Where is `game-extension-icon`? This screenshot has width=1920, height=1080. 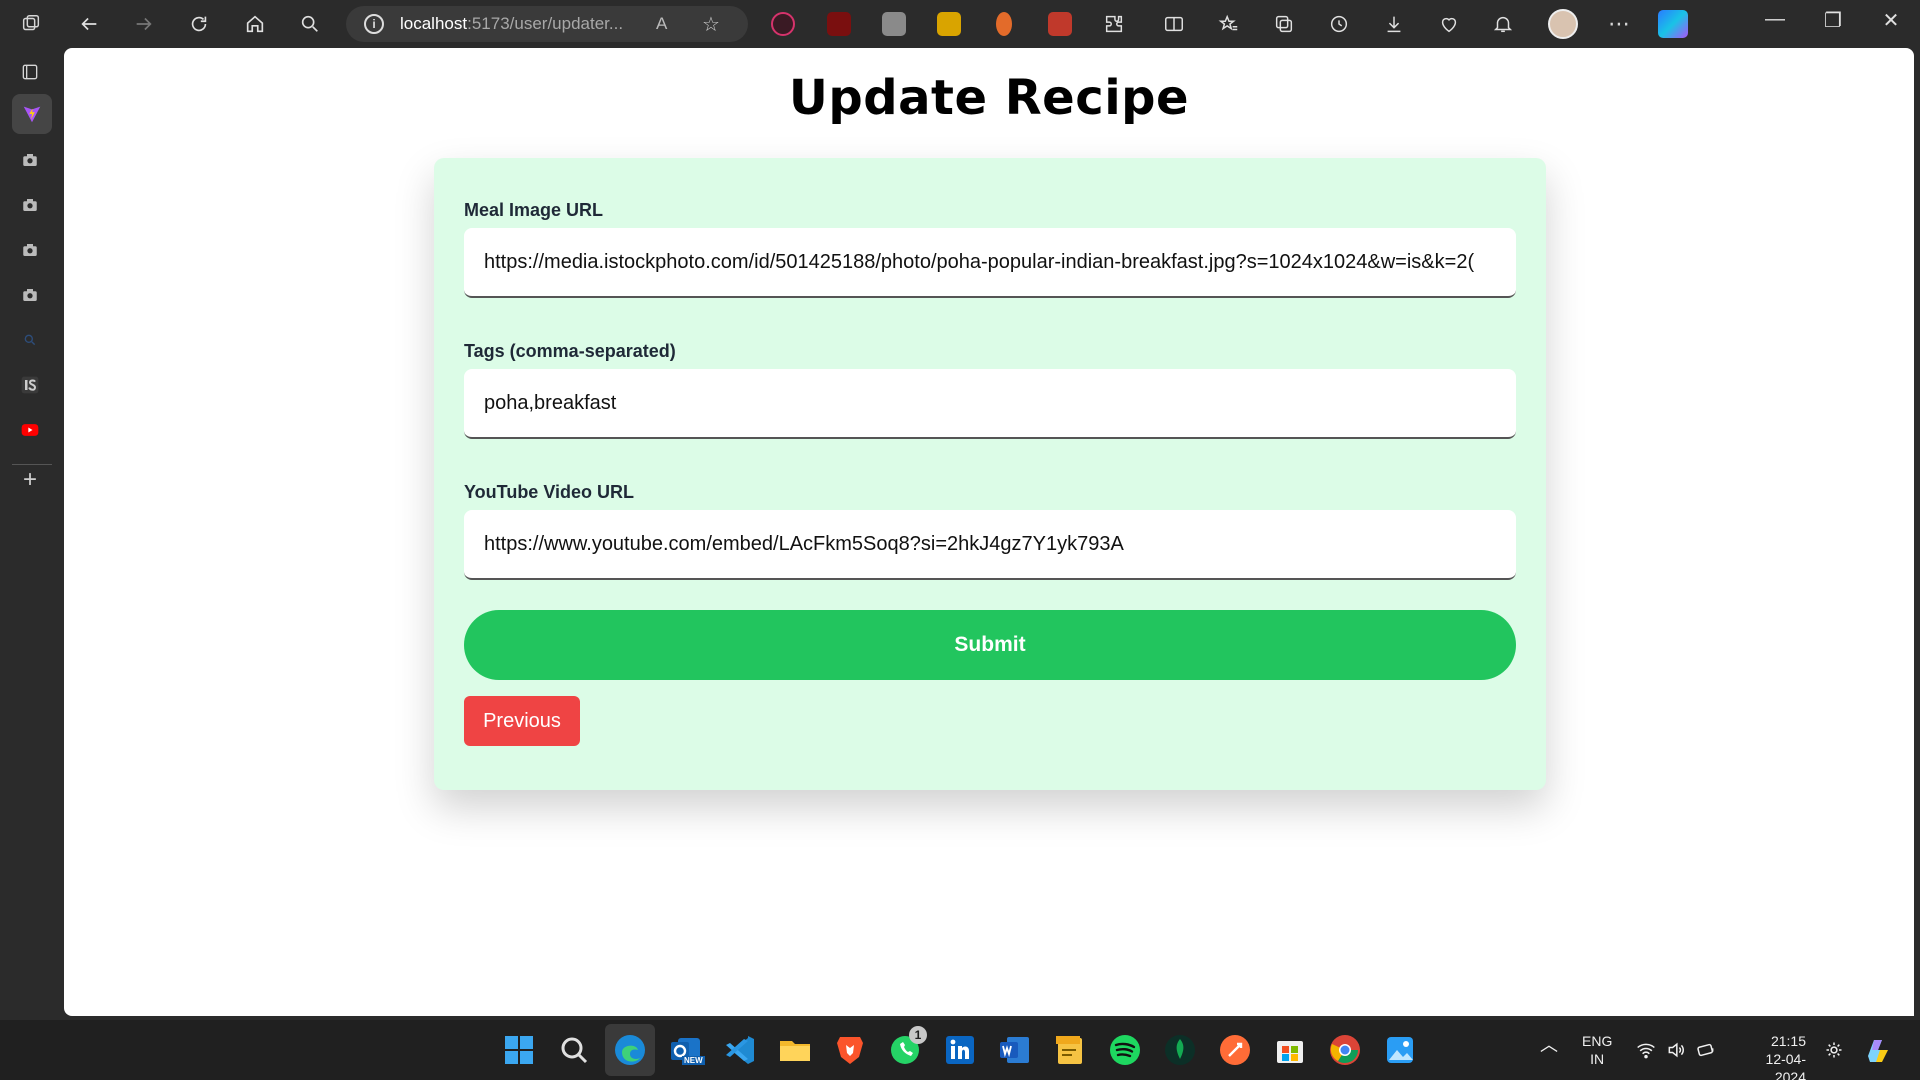 game-extension-icon is located at coordinates (1060, 24).